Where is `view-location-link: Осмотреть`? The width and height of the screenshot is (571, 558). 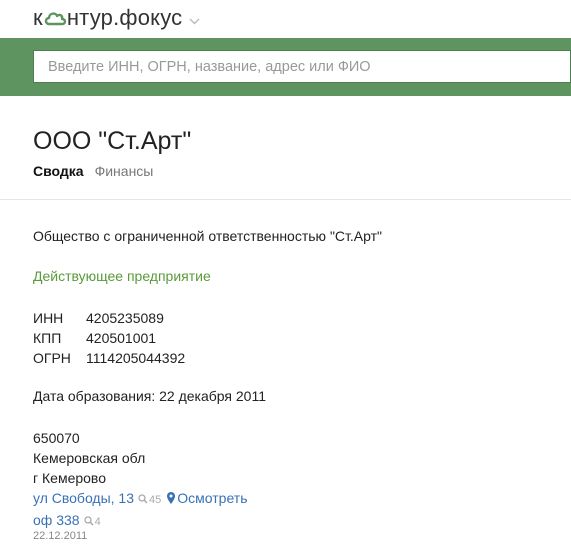 view-location-link: Осмотреть is located at coordinates (207, 498).